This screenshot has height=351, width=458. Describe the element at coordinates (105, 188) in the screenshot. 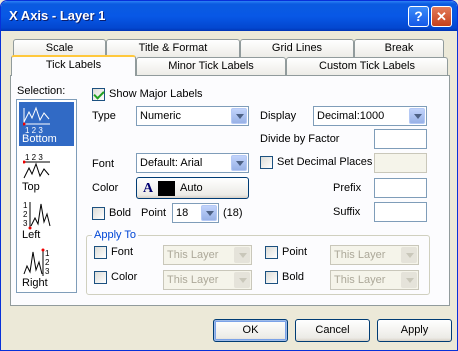

I see `color-label: Color` at that location.